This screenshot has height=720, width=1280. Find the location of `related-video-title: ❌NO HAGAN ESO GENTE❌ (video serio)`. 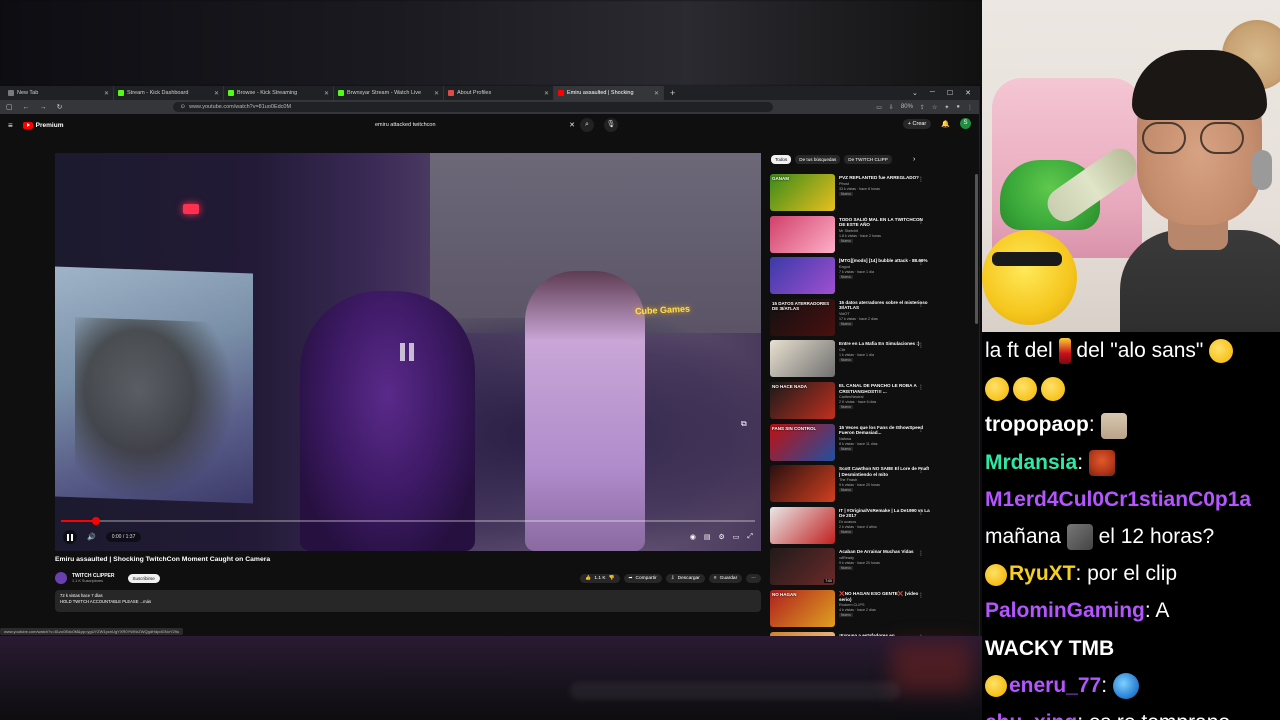

related-video-title: ❌NO HAGAN ESO GENTE❌ (video serio) is located at coordinates (884, 596).